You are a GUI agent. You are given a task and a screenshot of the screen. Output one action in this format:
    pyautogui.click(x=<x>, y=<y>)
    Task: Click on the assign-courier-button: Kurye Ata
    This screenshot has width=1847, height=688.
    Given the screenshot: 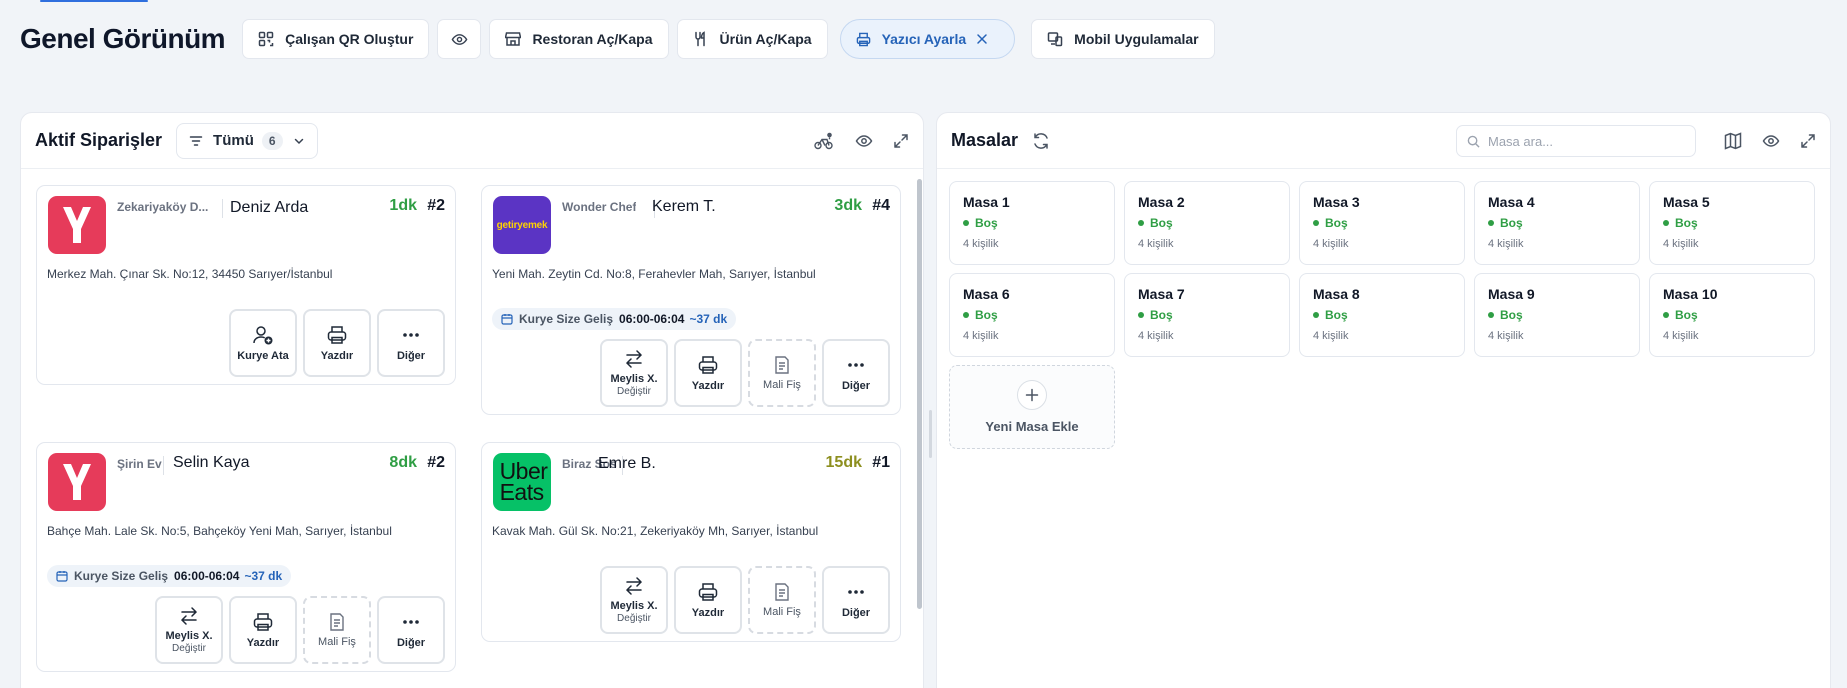 What is the action you would take?
    pyautogui.click(x=263, y=343)
    